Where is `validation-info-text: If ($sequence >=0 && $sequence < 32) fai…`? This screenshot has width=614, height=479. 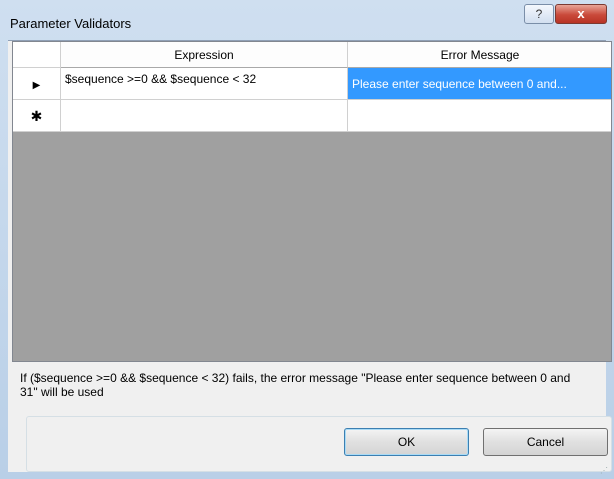 validation-info-text: If ($sequence >=0 && $sequence < 32) fai… is located at coordinates (295, 385).